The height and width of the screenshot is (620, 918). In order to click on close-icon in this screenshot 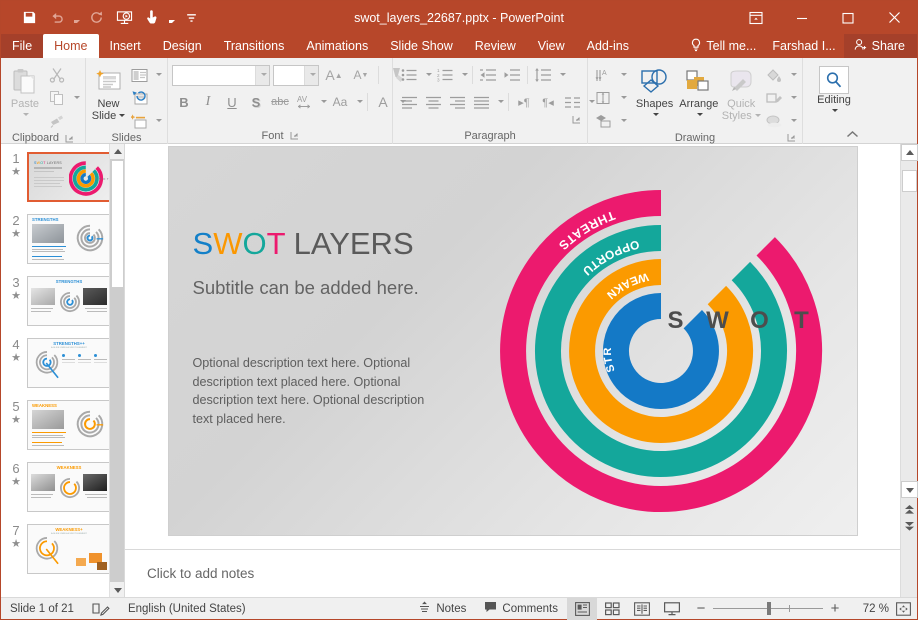, I will do `click(894, 17)`.